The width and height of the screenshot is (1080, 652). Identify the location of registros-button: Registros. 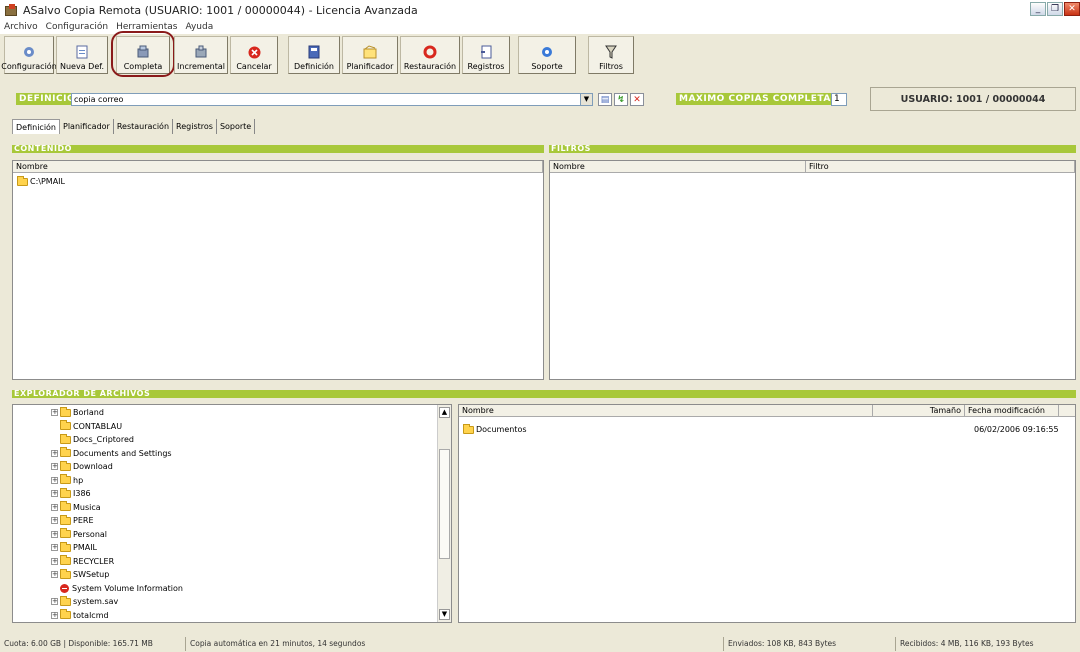
(486, 55).